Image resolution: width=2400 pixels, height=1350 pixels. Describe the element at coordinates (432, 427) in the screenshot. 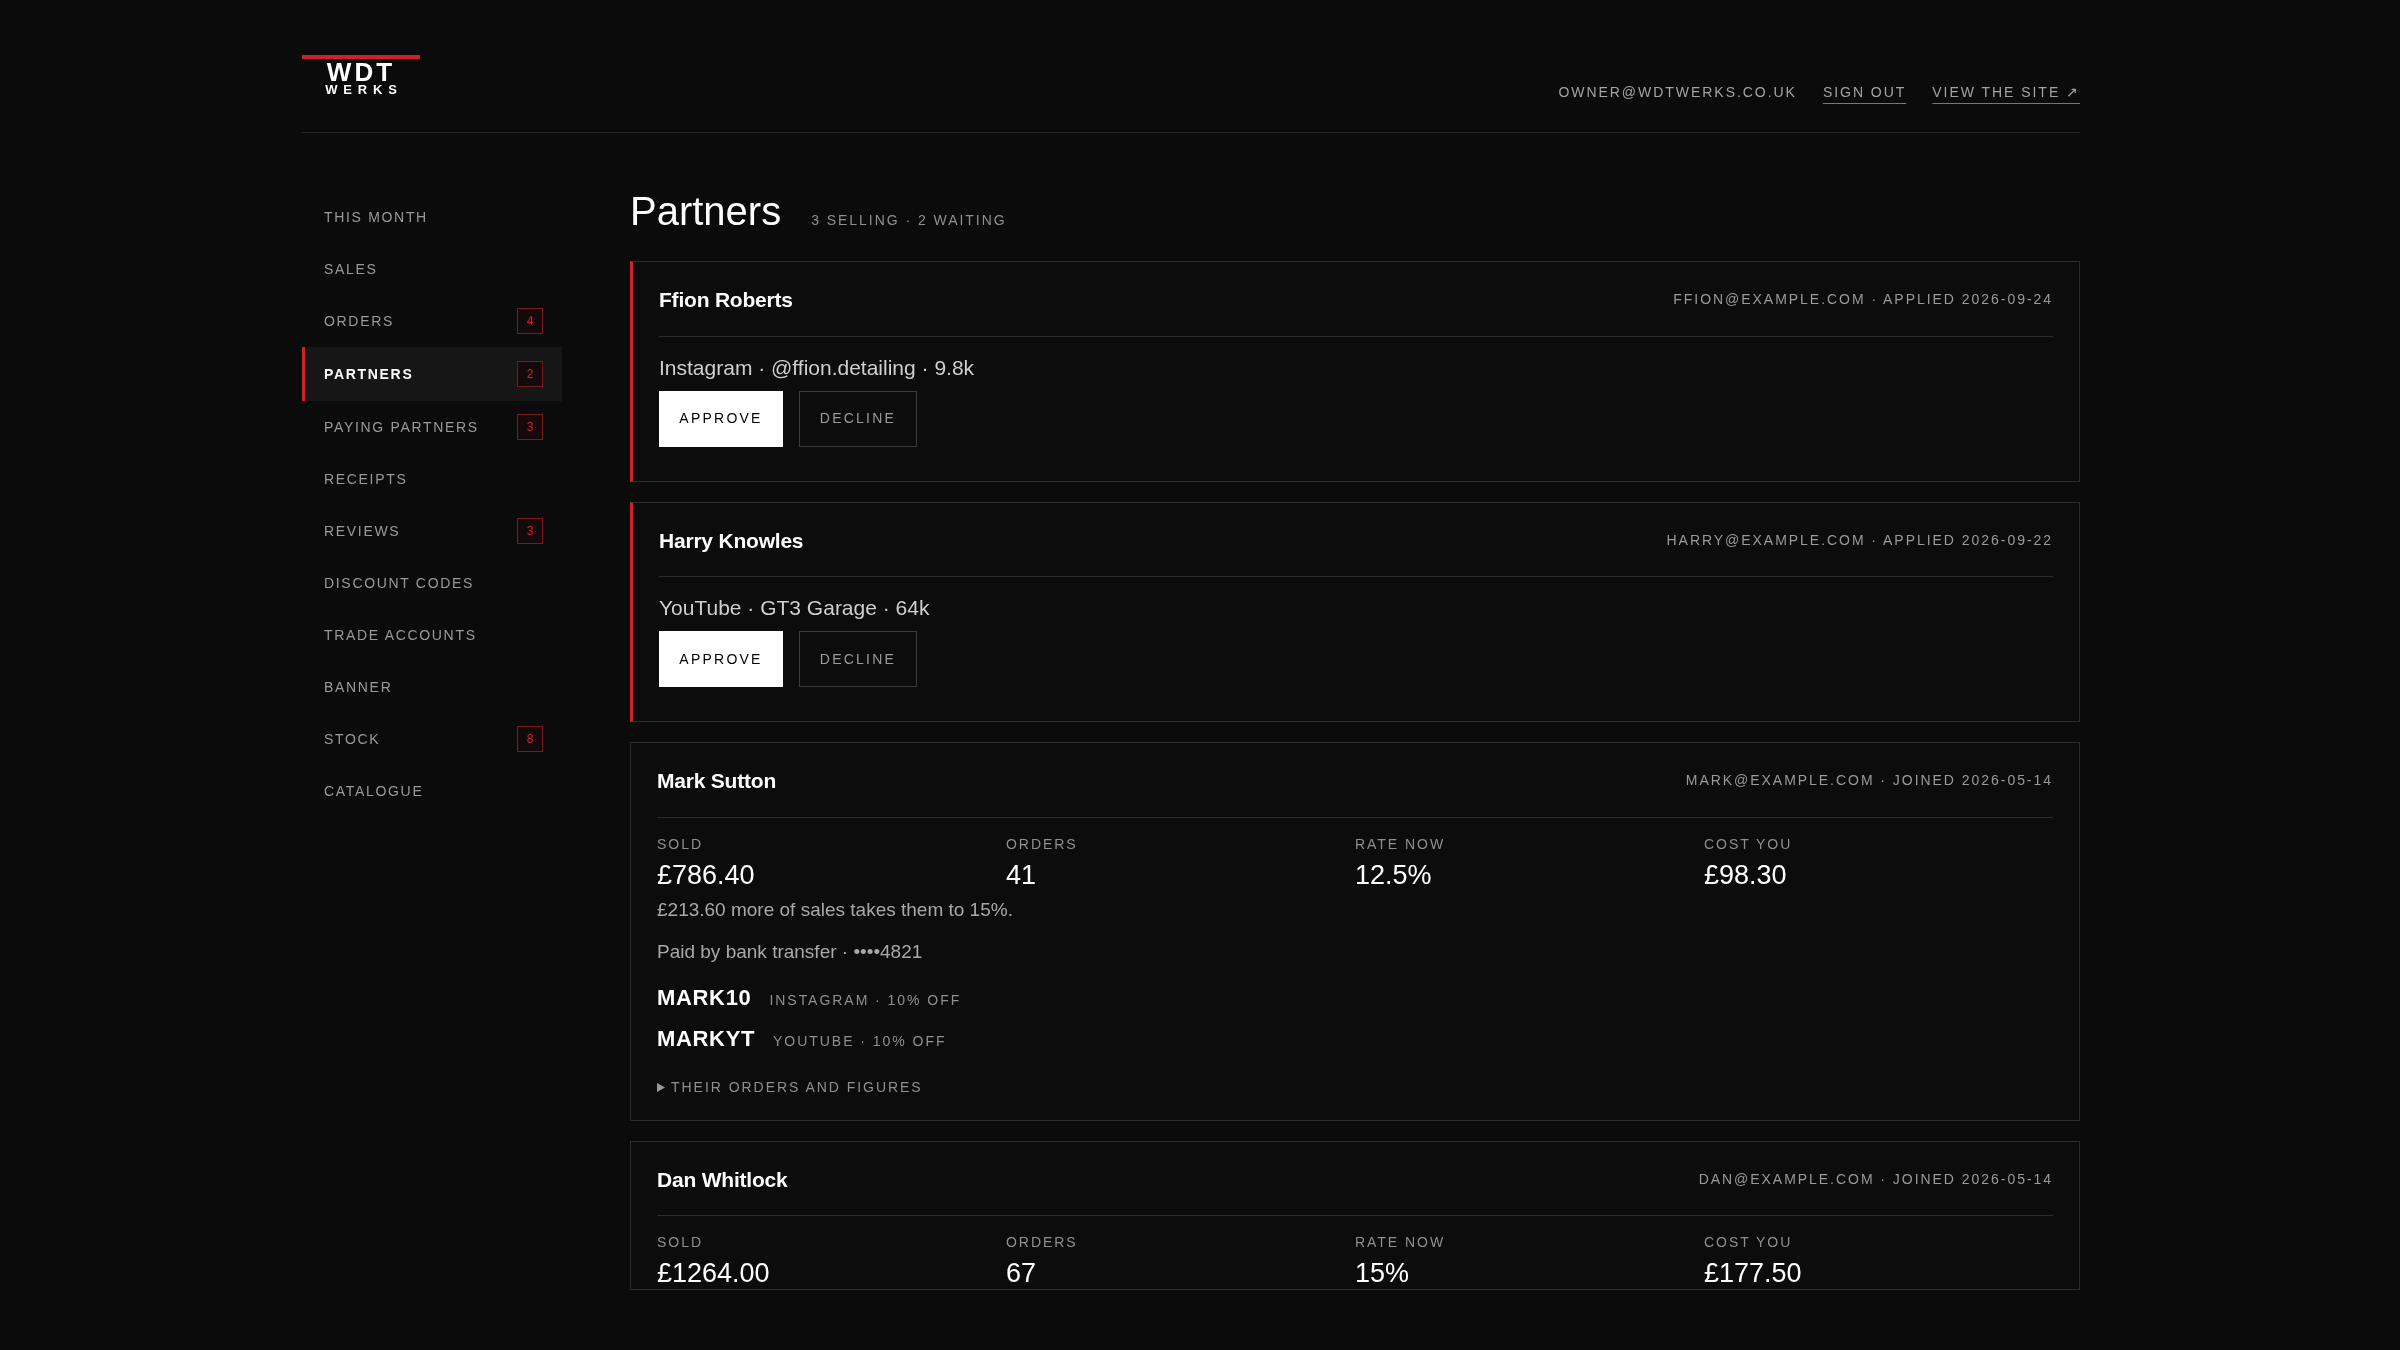

I see `sidebar-item: PAYING PARTNERS 3` at that location.